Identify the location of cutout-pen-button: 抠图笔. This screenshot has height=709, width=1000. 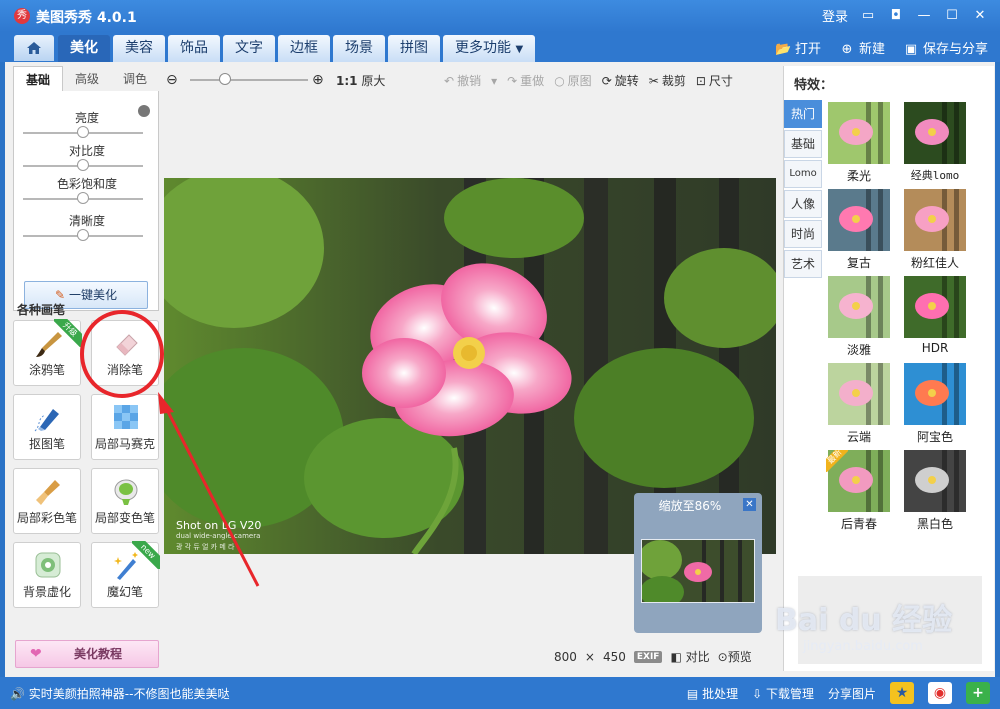
(47, 427).